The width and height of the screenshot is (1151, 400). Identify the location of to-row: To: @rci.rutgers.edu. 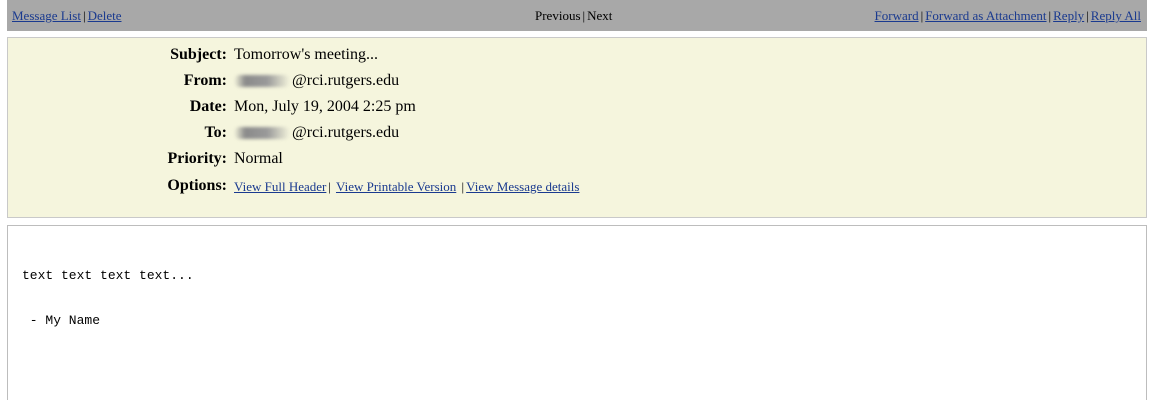
(577, 135).